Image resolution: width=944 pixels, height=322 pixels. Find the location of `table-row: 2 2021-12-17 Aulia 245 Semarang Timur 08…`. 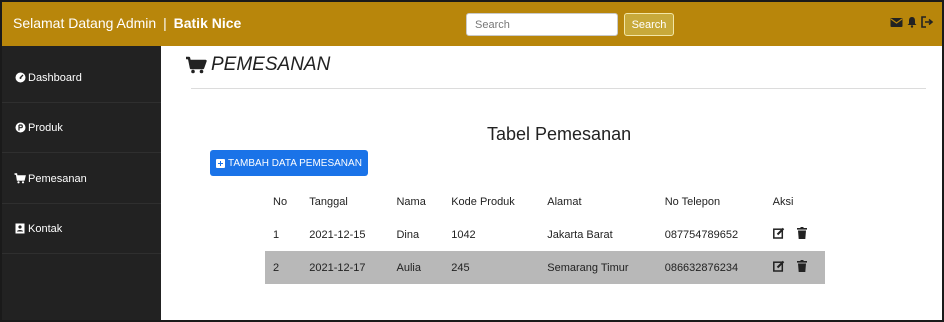

table-row: 2 2021-12-17 Aulia 245 Semarang Timur 08… is located at coordinates (545, 267).